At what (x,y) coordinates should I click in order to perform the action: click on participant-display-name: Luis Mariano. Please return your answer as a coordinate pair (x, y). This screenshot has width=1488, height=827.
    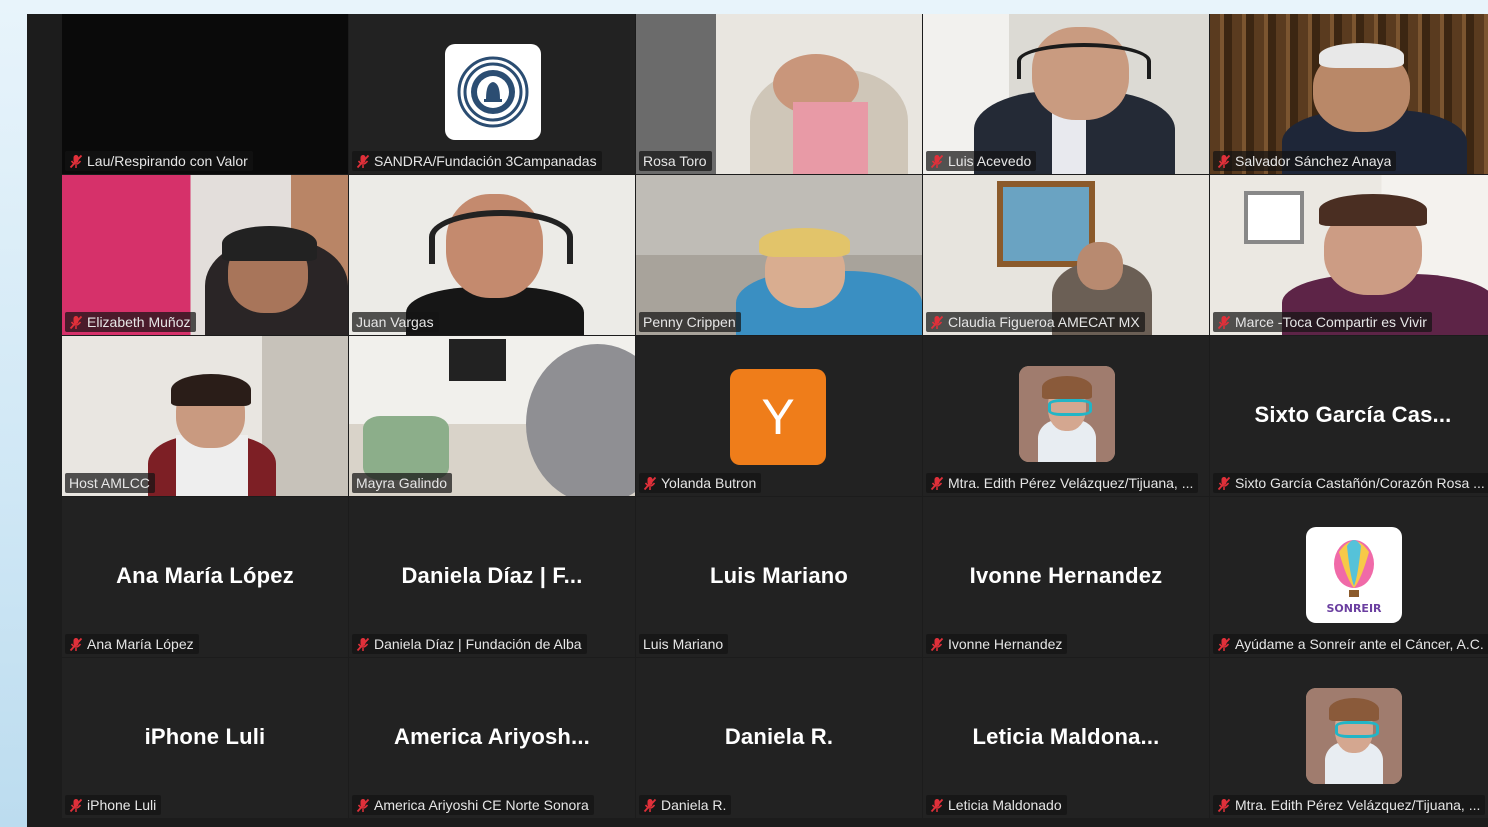
    Looking at the image, I should click on (779, 575).